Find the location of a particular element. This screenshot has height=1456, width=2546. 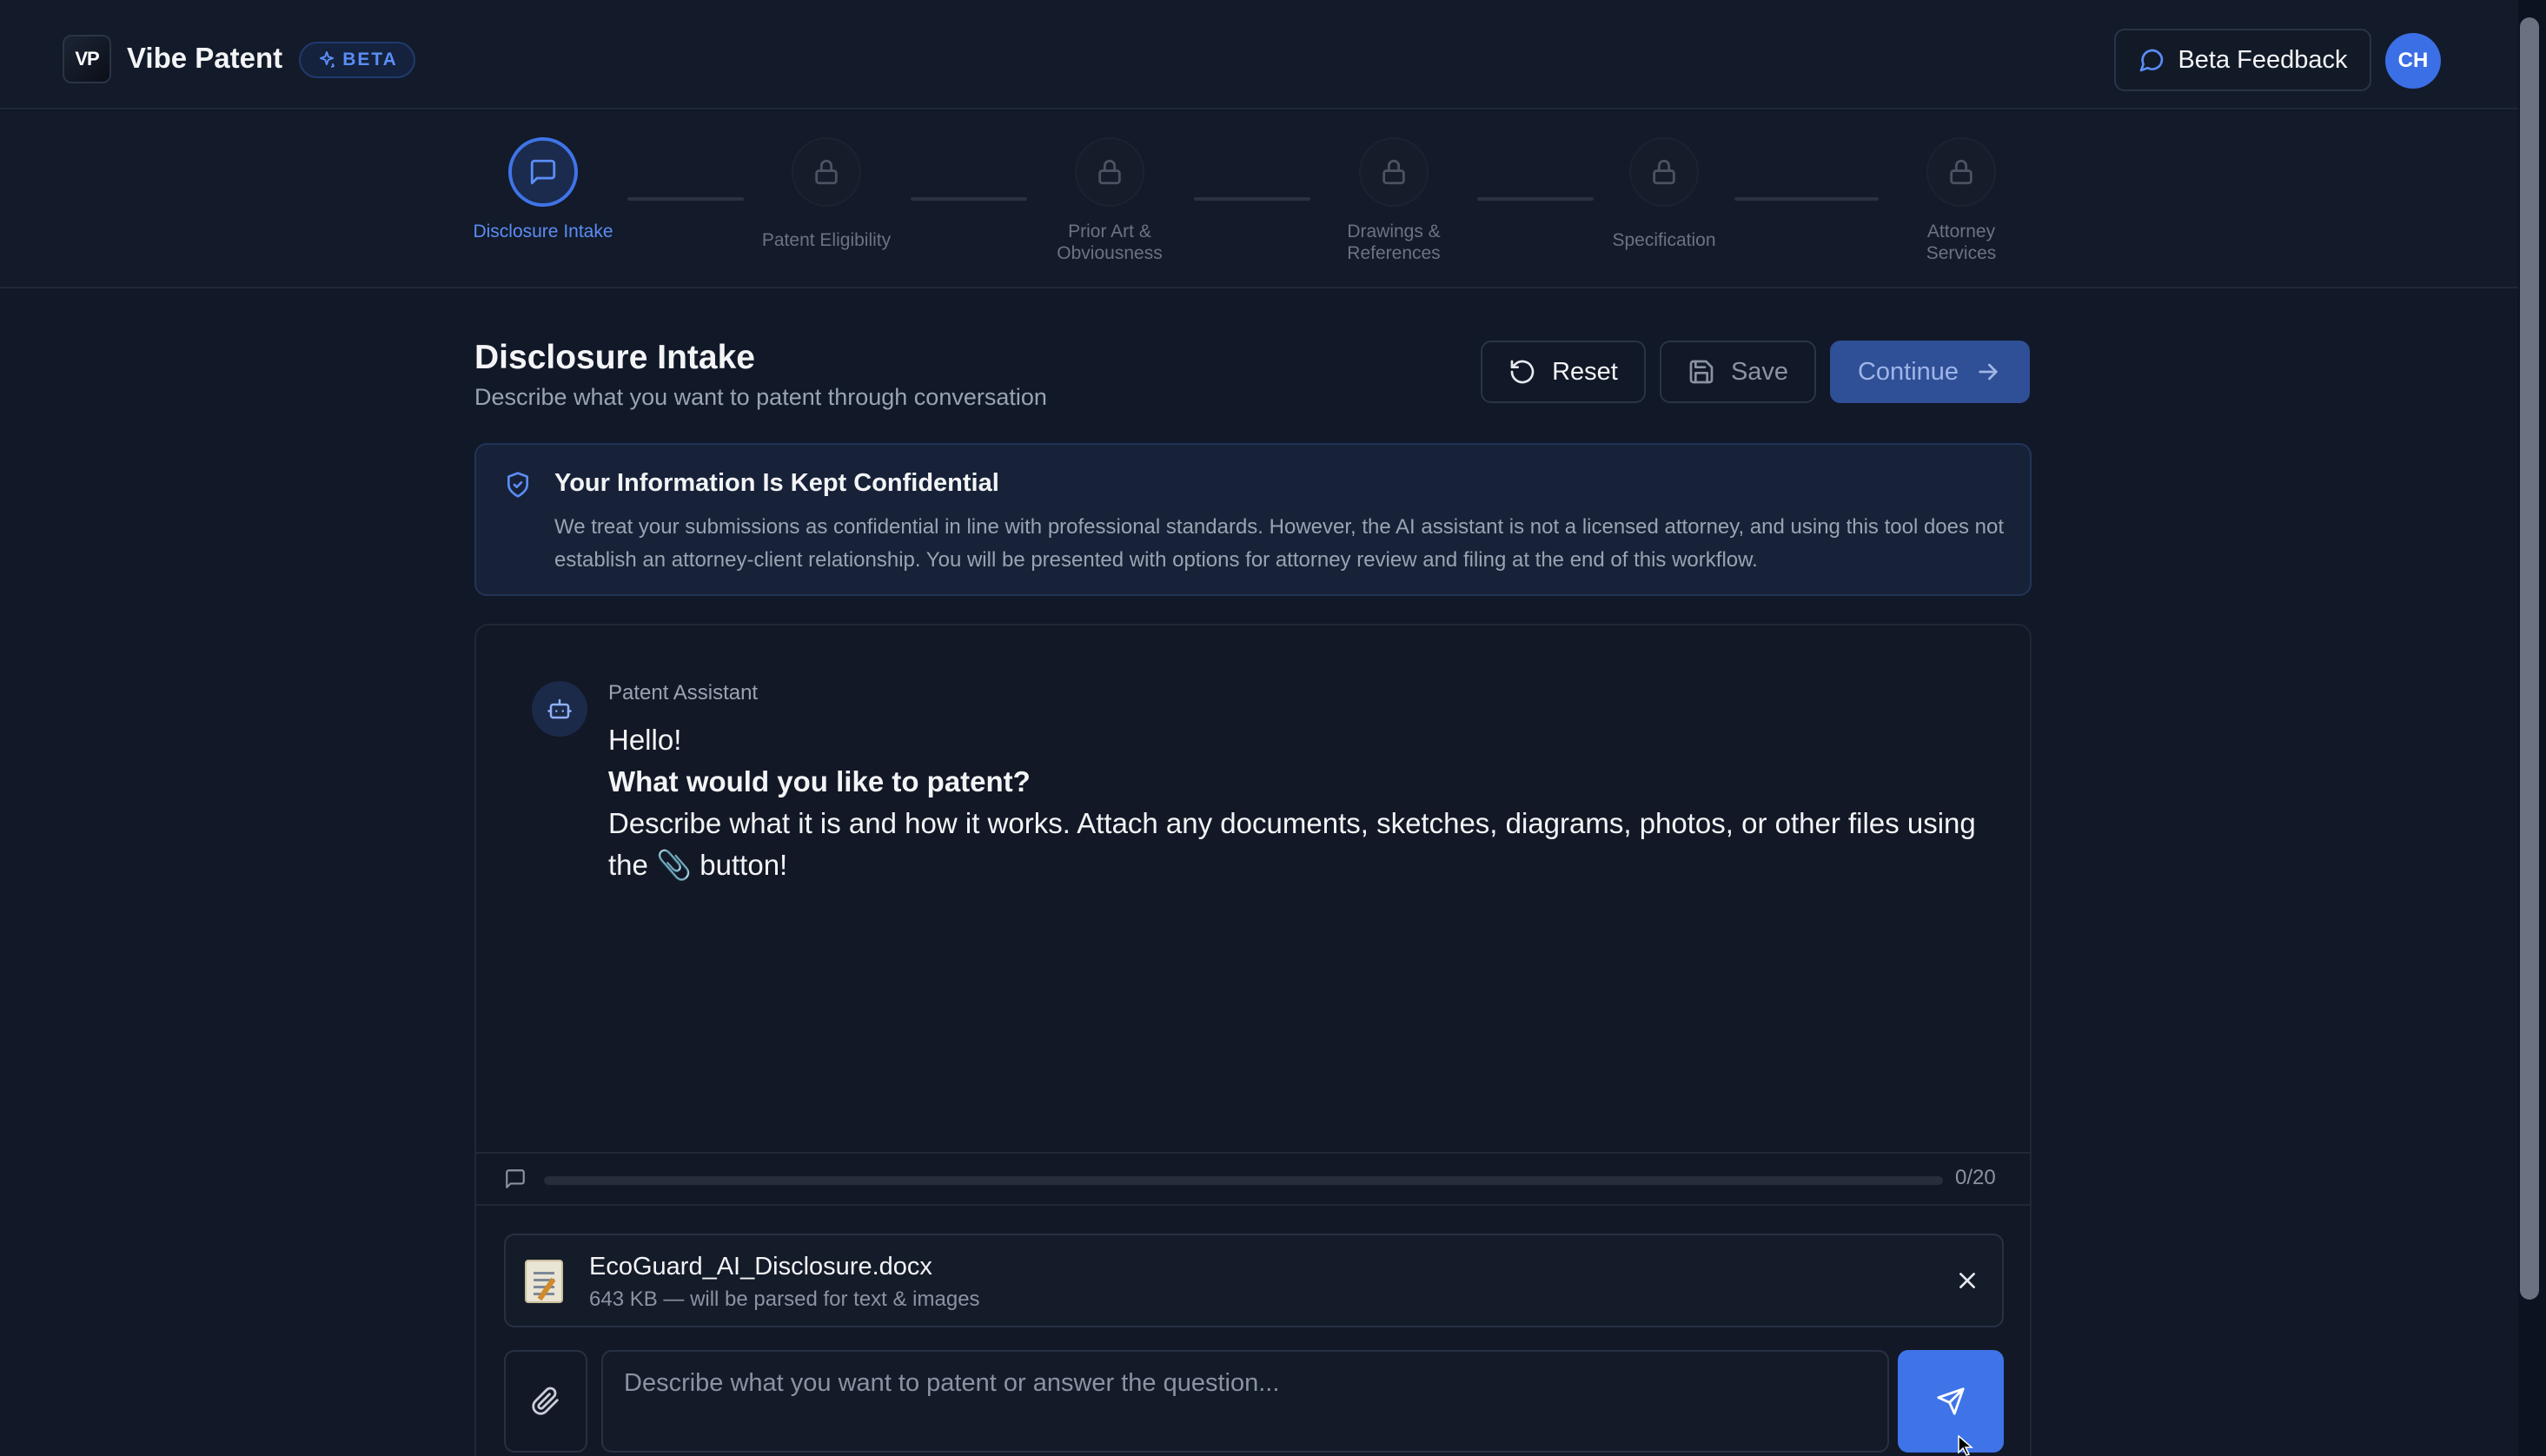

attachment-file-name: EcoGuard_AI_Disclosure.docx is located at coordinates (760, 1267).